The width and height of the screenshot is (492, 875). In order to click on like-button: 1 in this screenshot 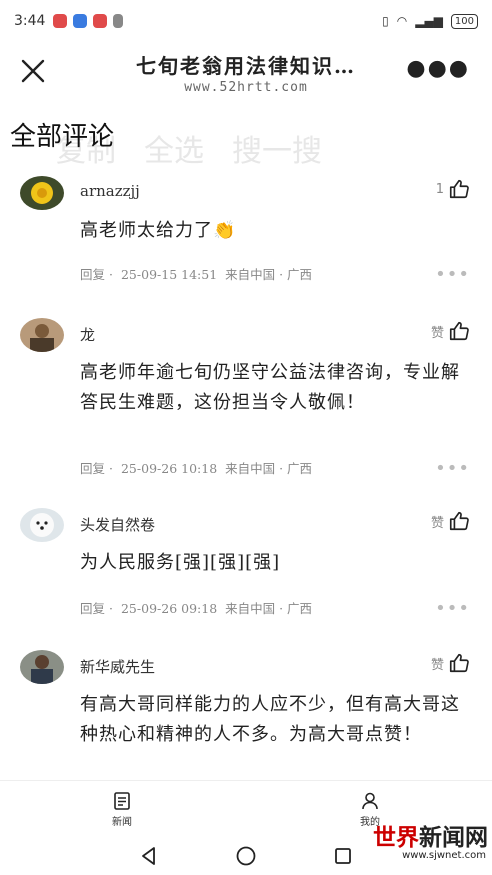, I will do `click(453, 189)`.